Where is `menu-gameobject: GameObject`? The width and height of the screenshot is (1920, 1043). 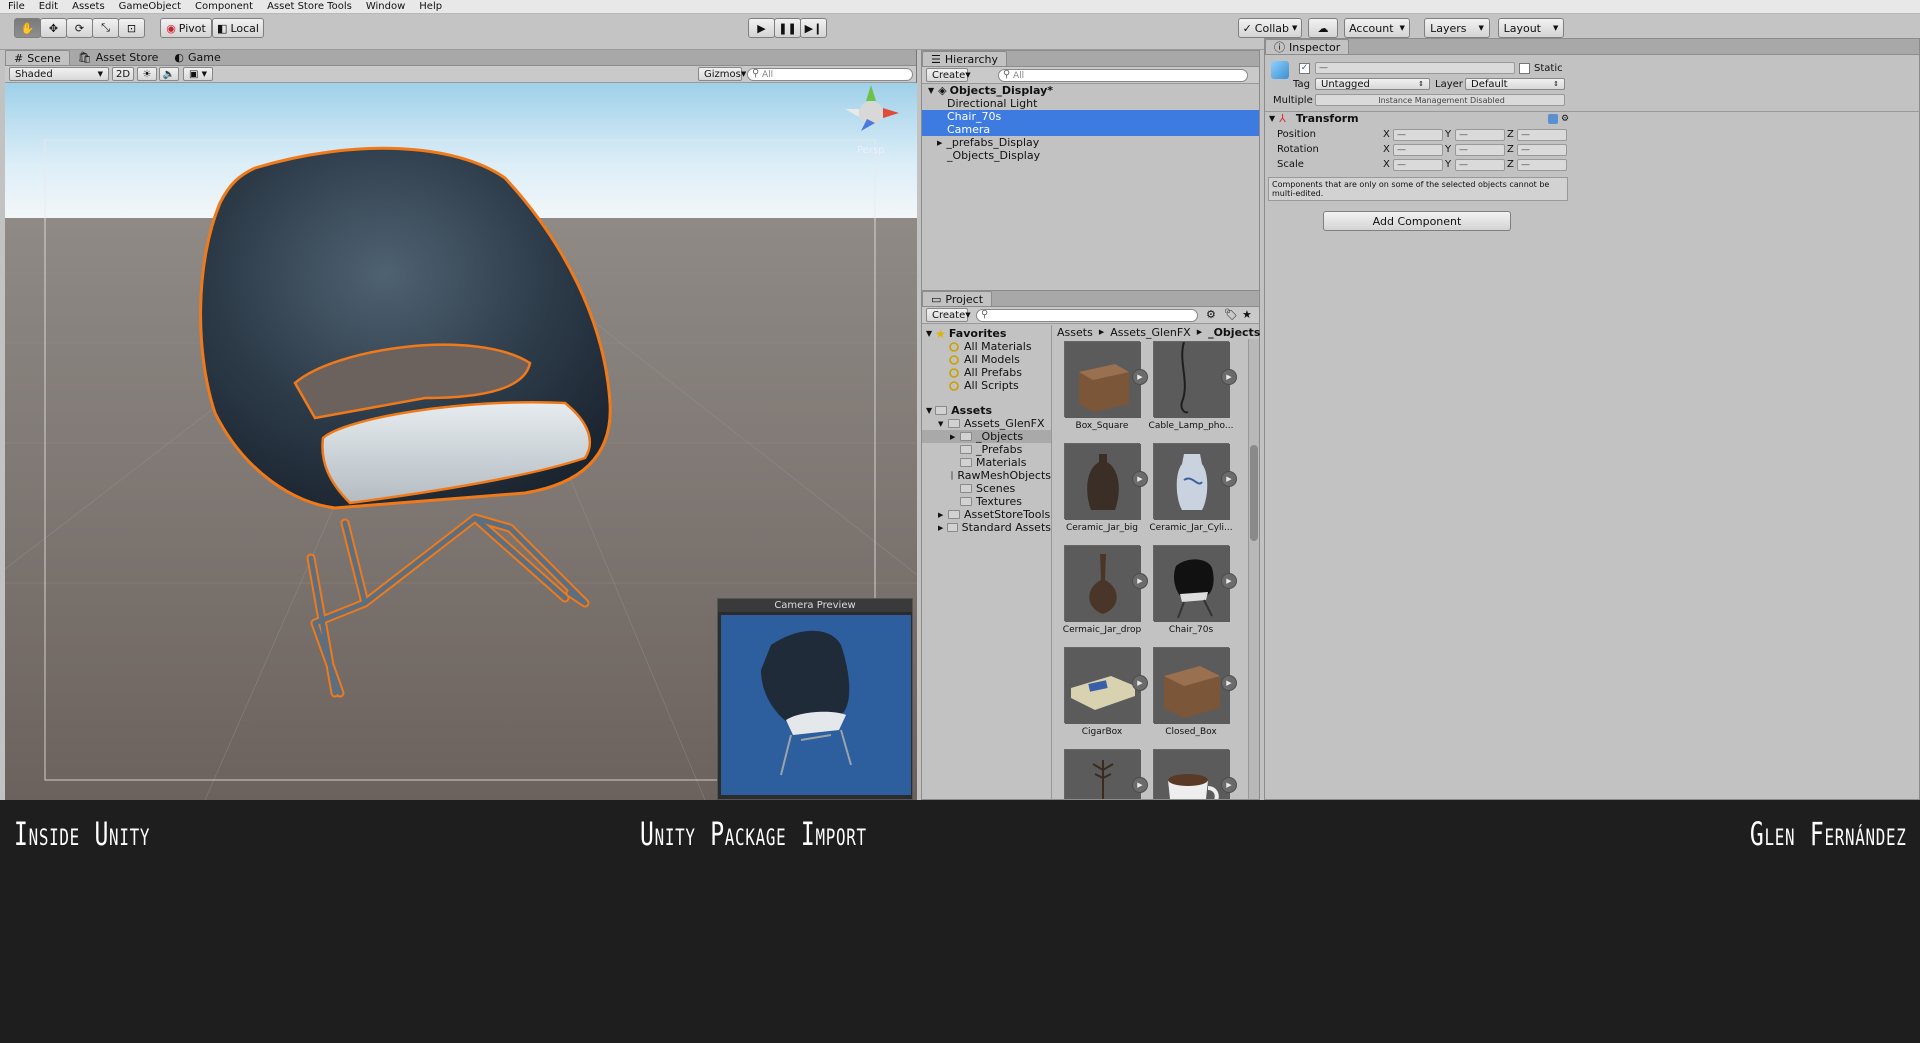 menu-gameobject: GameObject is located at coordinates (150, 6).